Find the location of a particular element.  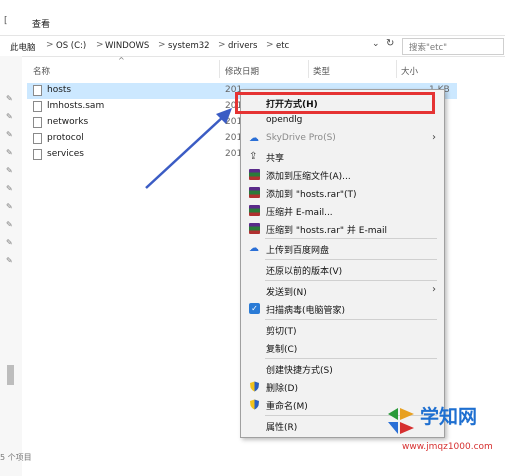

uac-shield-icon is located at coordinates (254, 404).